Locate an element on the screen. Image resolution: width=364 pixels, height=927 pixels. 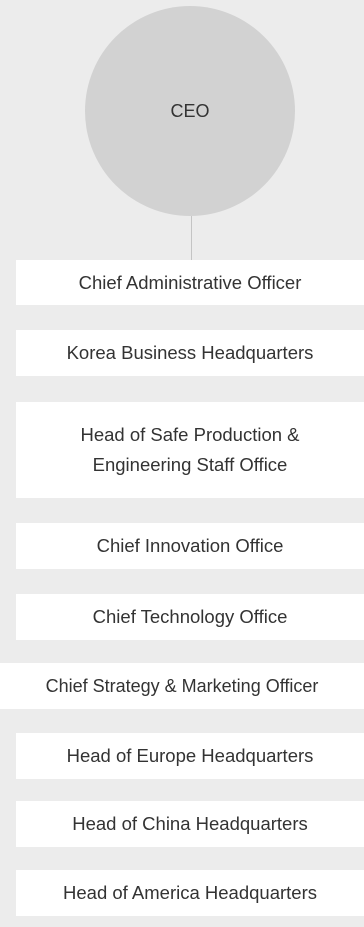
org-unit-chief-administrative-officer: Chief Administrative Officer is located at coordinates (190, 282).